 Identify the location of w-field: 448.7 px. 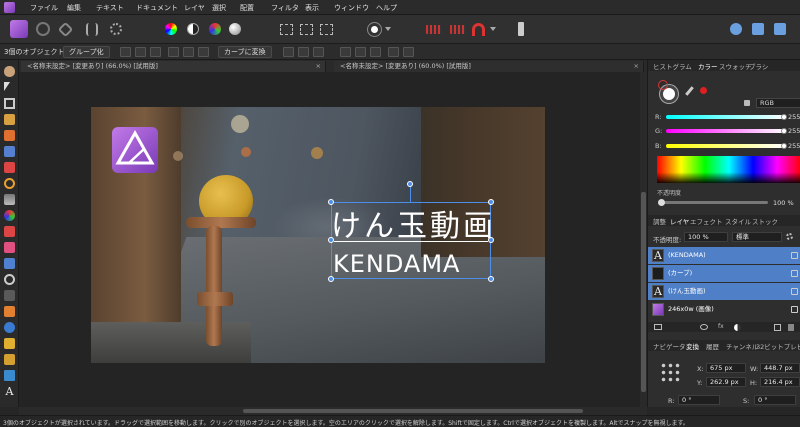
(780, 368).